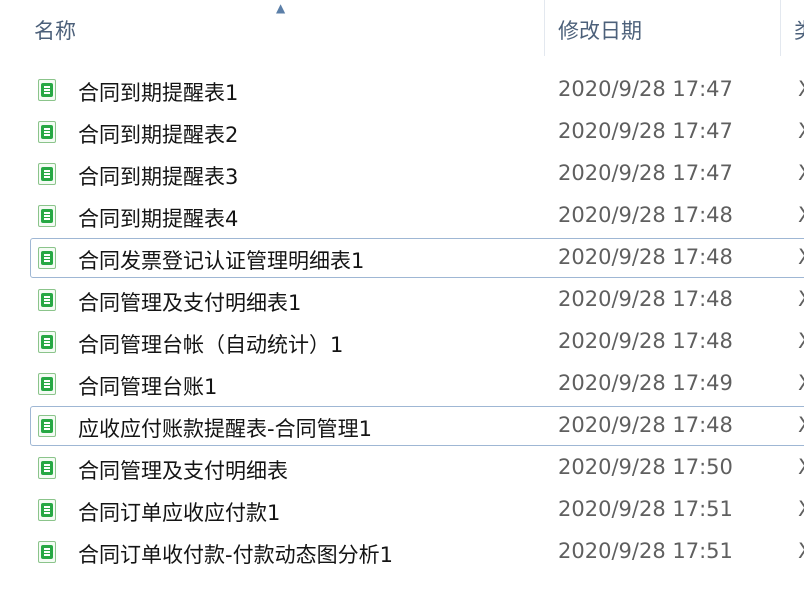 The image size is (804, 602). I want to click on file-name: 合同到期提醒表1, so click(158, 93).